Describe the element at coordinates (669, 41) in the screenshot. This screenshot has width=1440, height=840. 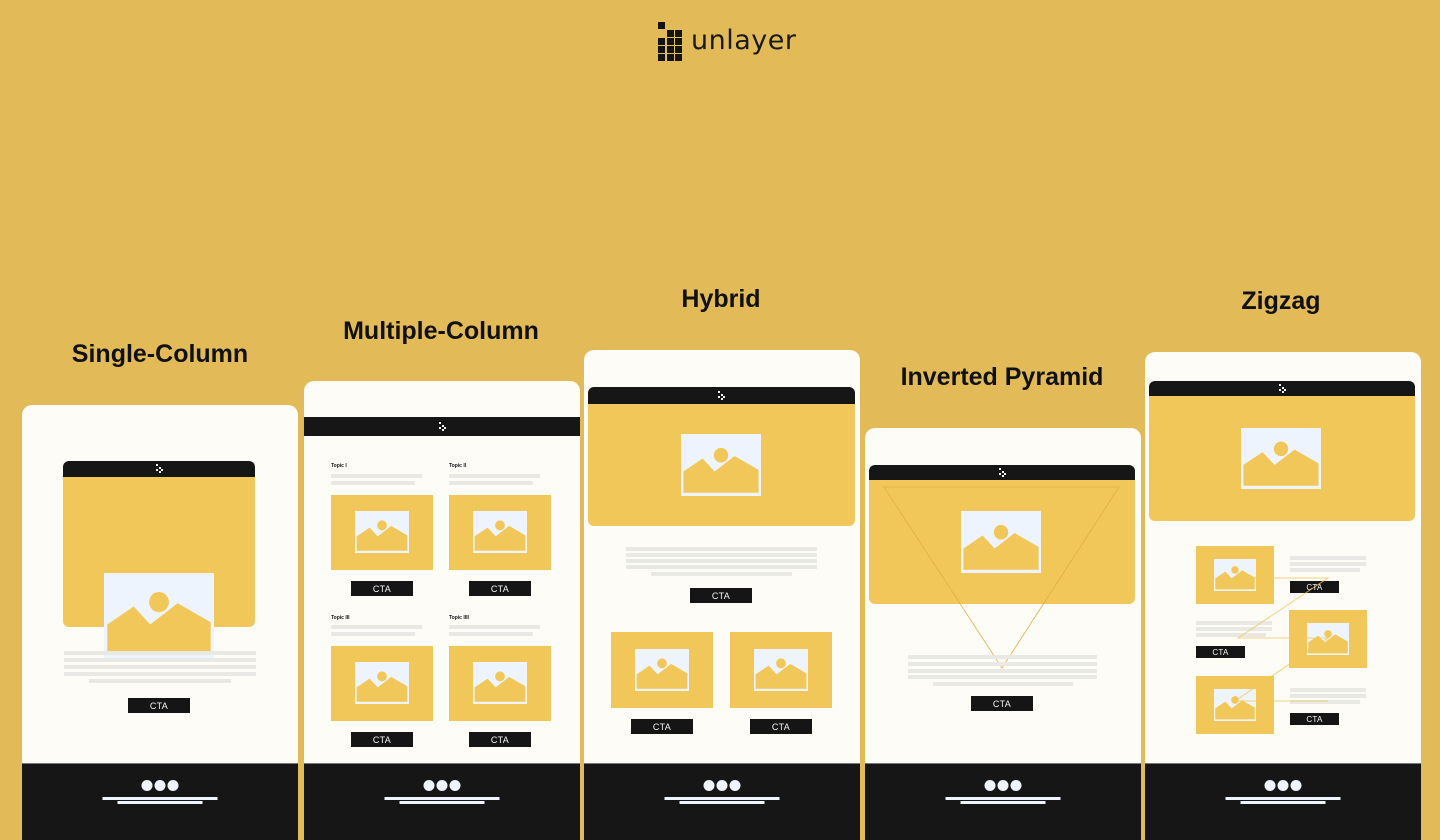
I see `unlayer-logo-icon` at that location.